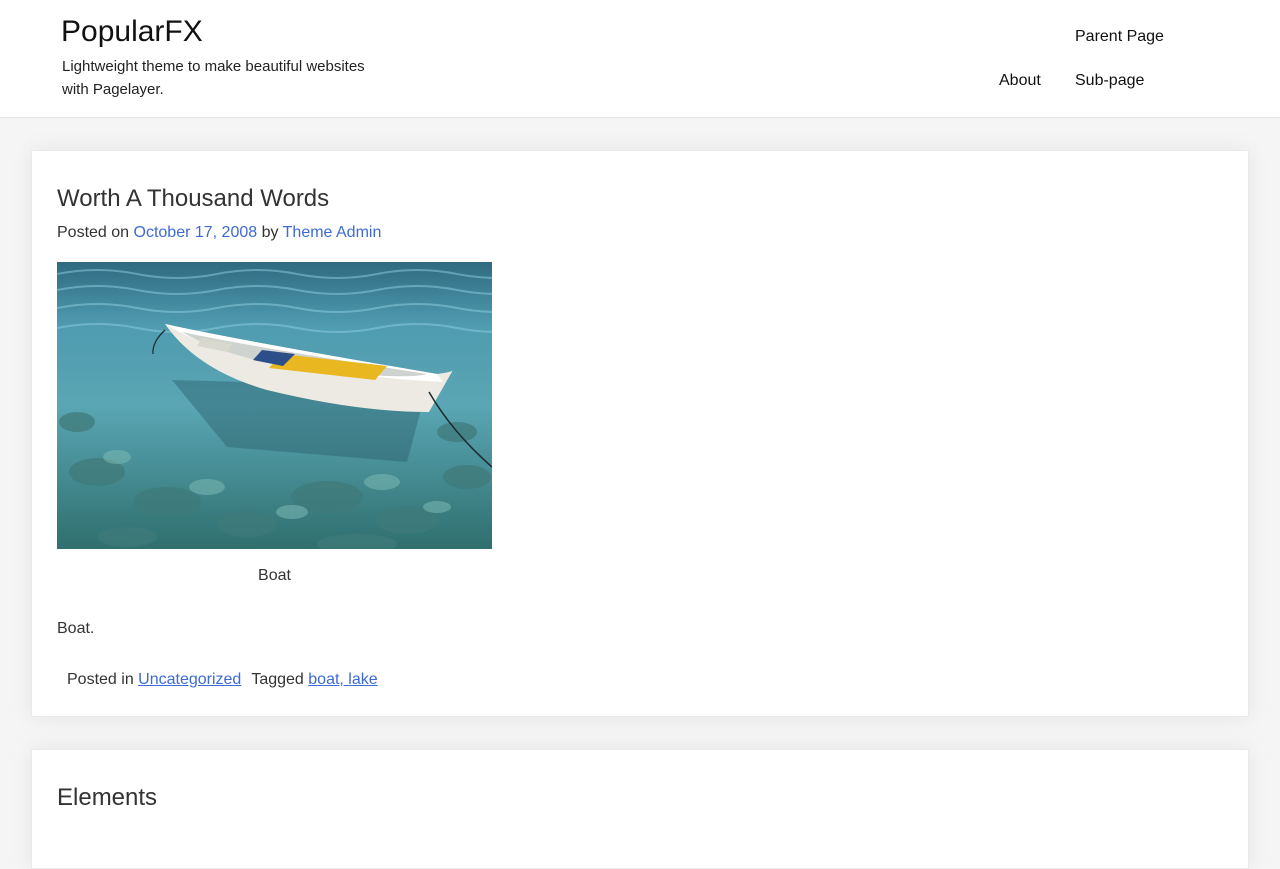  Describe the element at coordinates (193, 199) in the screenshot. I see `post-title: Worth A Thousand Words` at that location.